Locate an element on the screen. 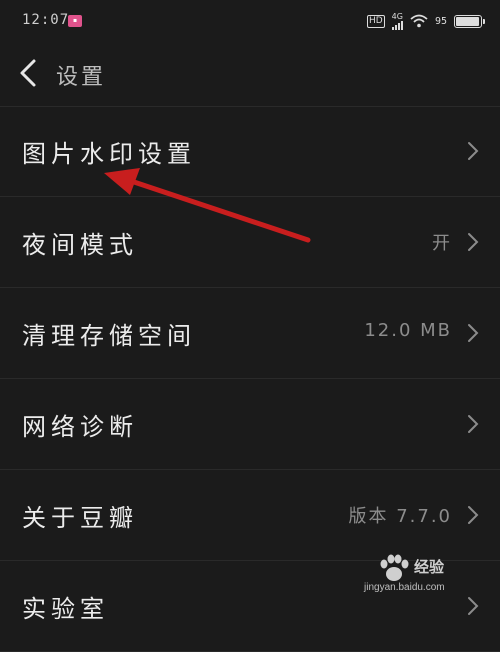  watermark-url: jingyan.baidu.com is located at coordinates (404, 587).